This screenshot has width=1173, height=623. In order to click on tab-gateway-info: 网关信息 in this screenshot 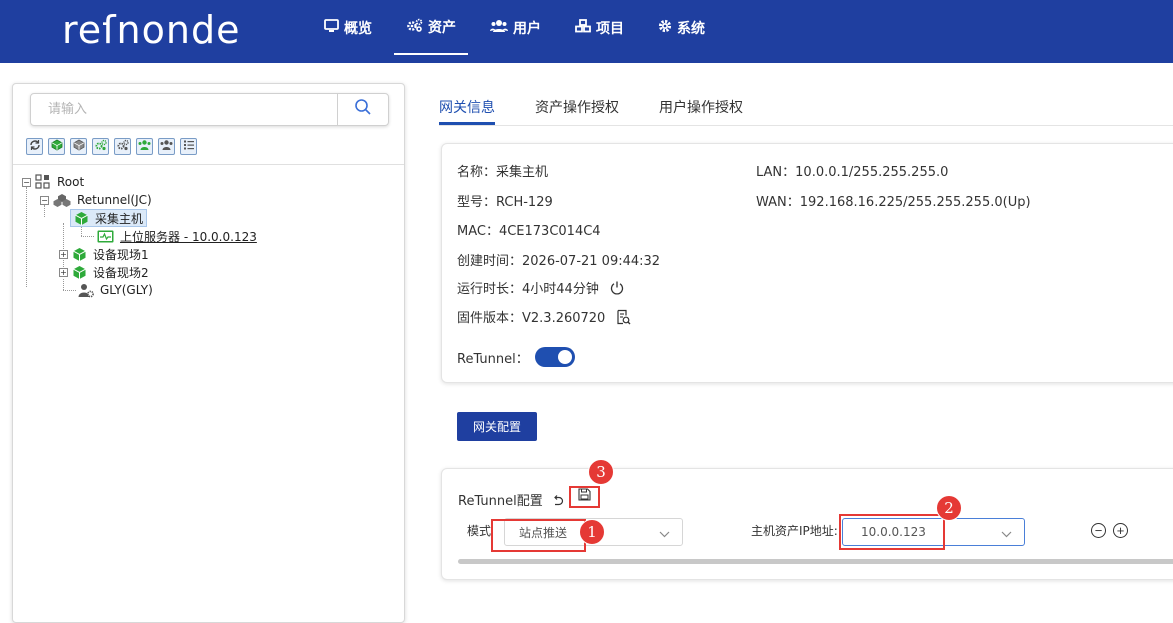, I will do `click(467, 107)`.